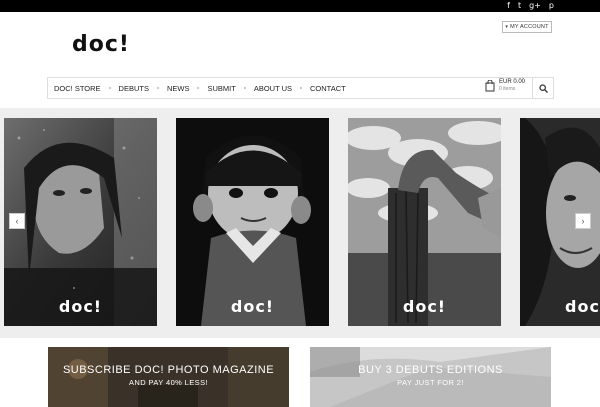  I want to click on chevron-down-icon: ▾, so click(507, 27).